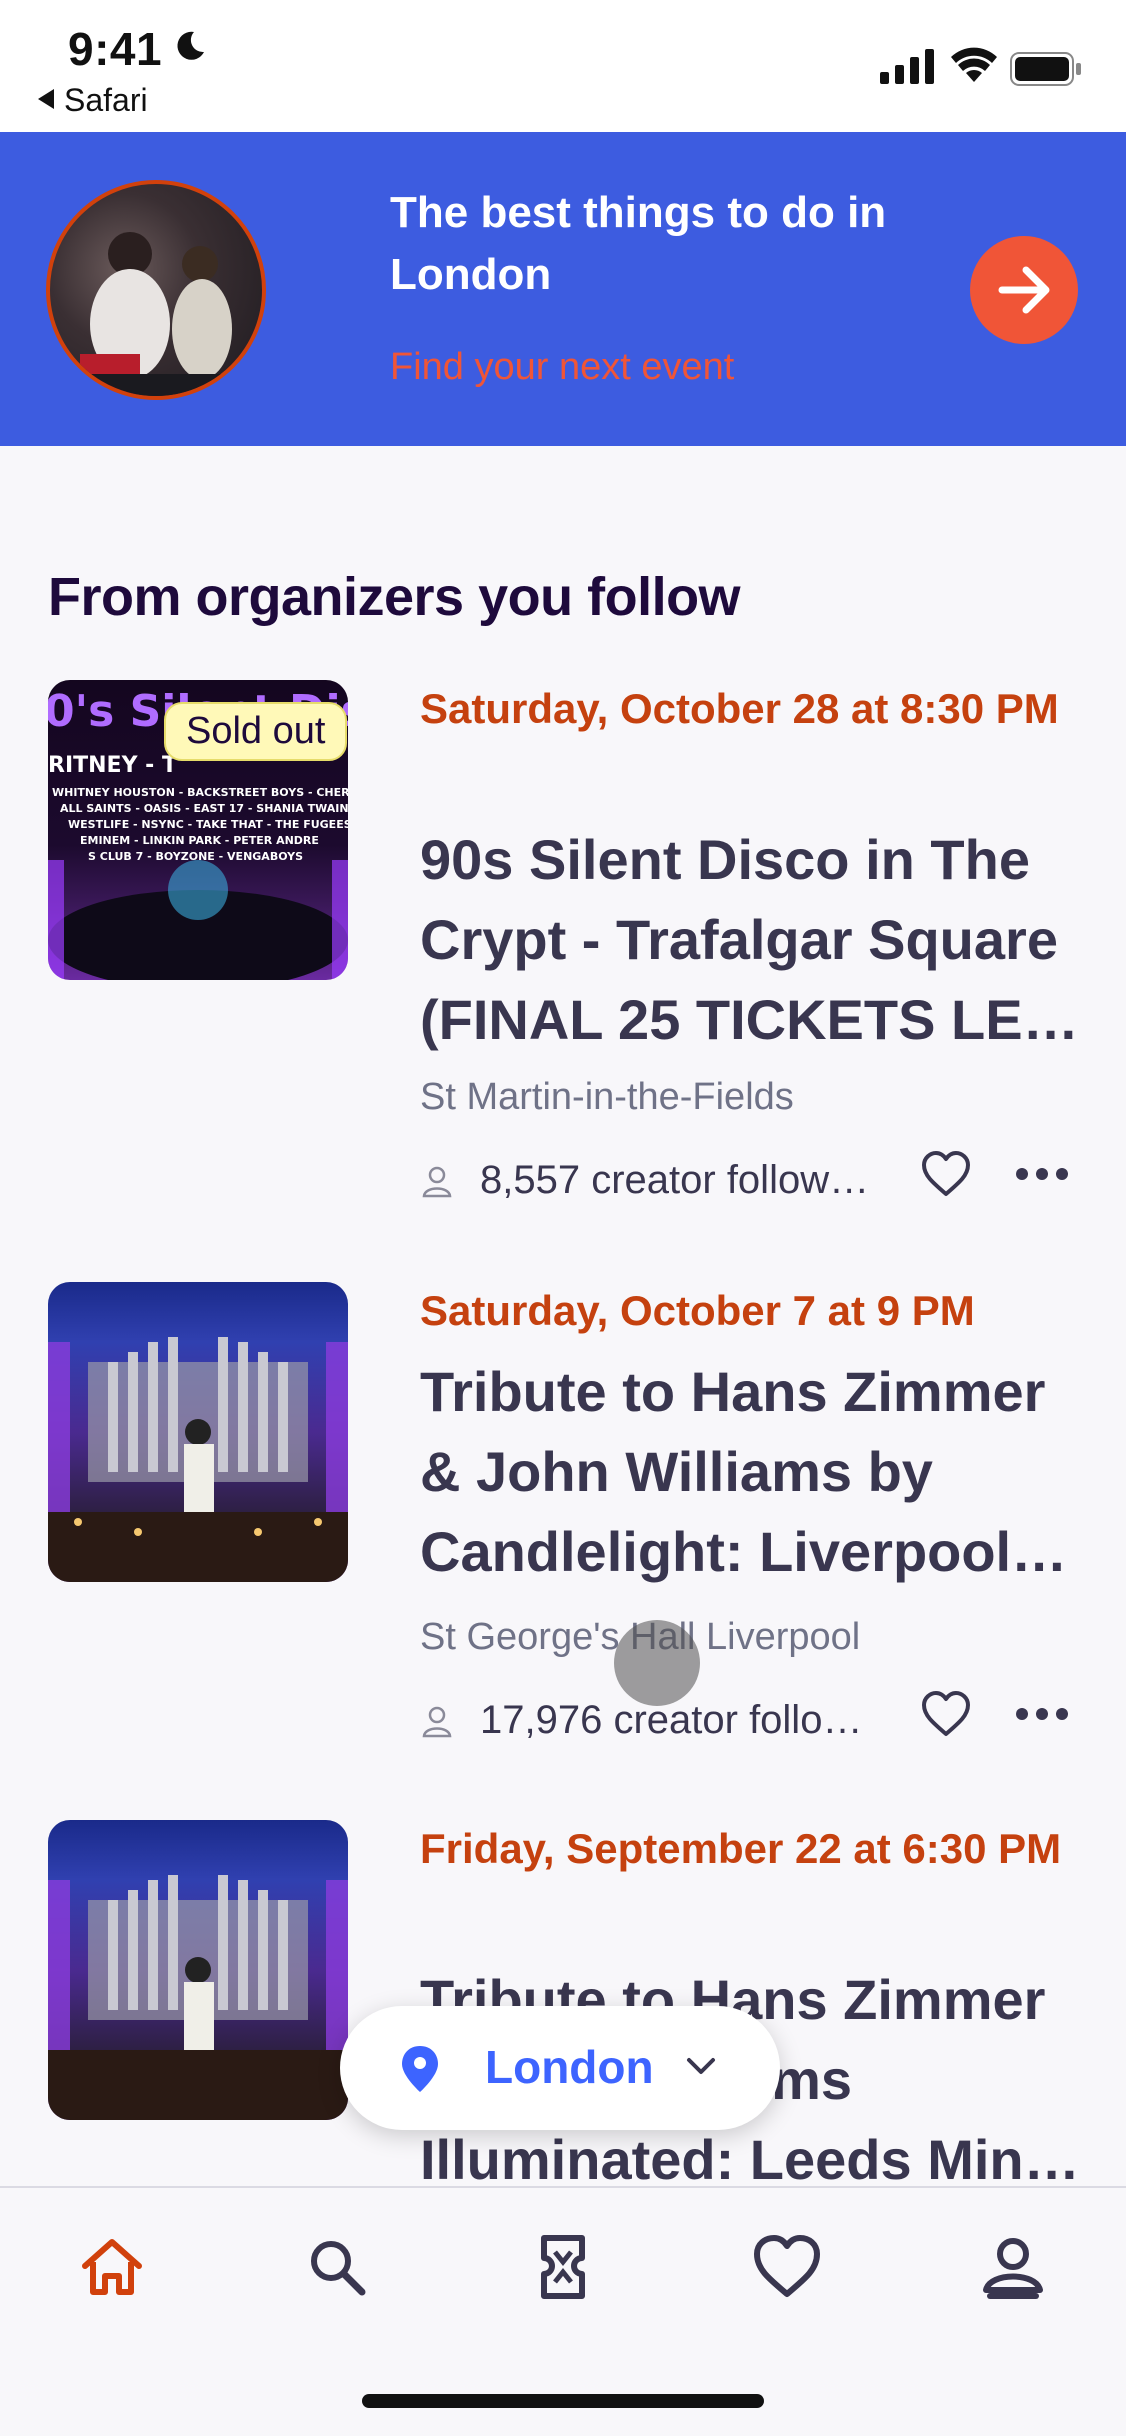 The height and width of the screenshot is (2436, 1126). I want to click on profile-icon, so click(1013, 2267).